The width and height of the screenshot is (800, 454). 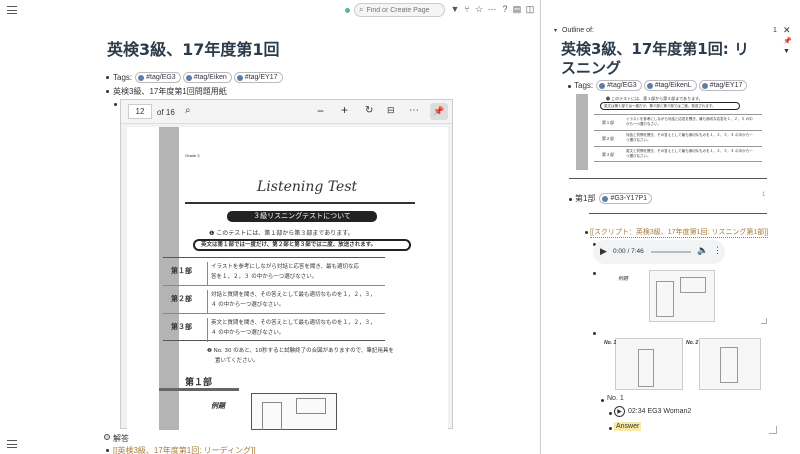 I want to click on more-icon: ⋯, so click(x=492, y=9).